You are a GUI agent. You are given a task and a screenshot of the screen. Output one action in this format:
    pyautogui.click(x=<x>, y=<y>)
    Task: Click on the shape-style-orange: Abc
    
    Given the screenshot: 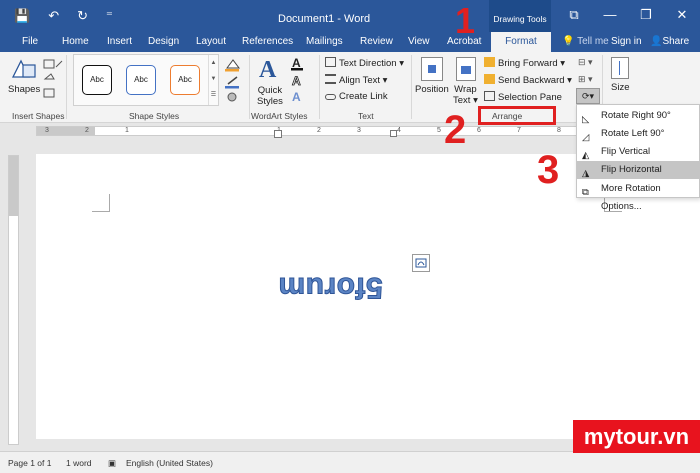 What is the action you would take?
    pyautogui.click(x=185, y=80)
    